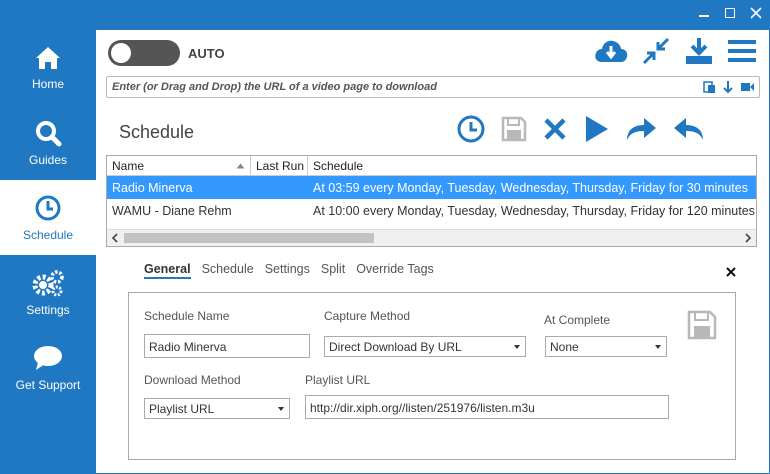 The height and width of the screenshot is (474, 770). What do you see at coordinates (742, 51) in the screenshot?
I see `hamburger-menu-icon` at bounding box center [742, 51].